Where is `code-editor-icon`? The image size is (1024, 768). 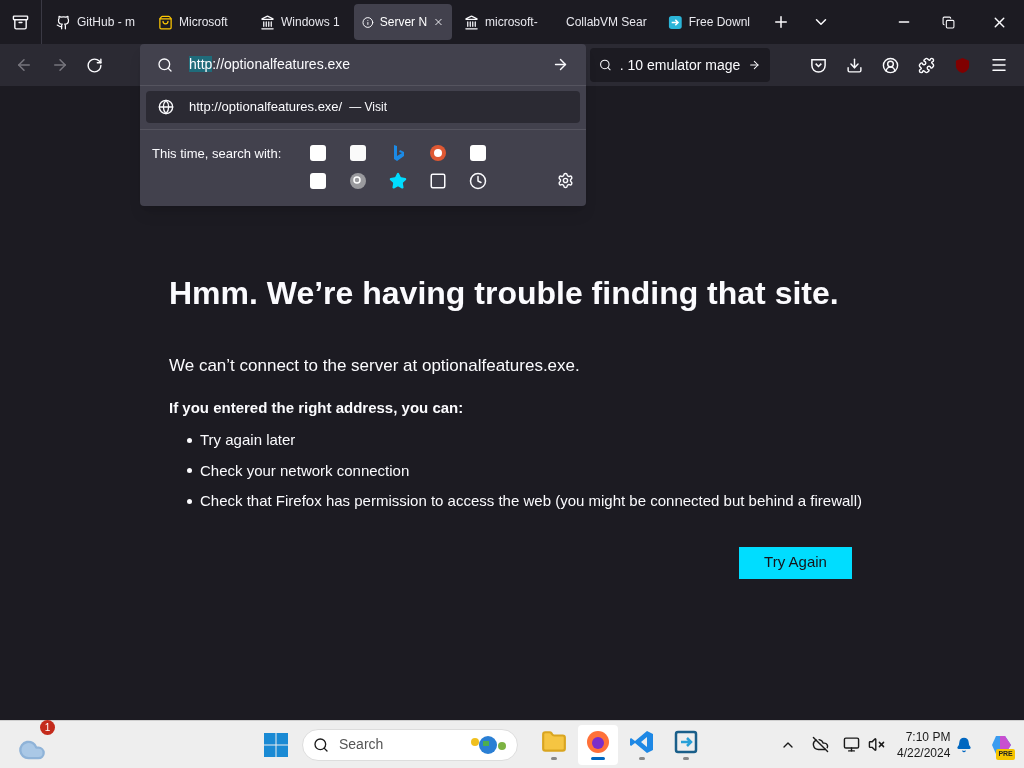 code-editor-icon is located at coordinates (642, 742).